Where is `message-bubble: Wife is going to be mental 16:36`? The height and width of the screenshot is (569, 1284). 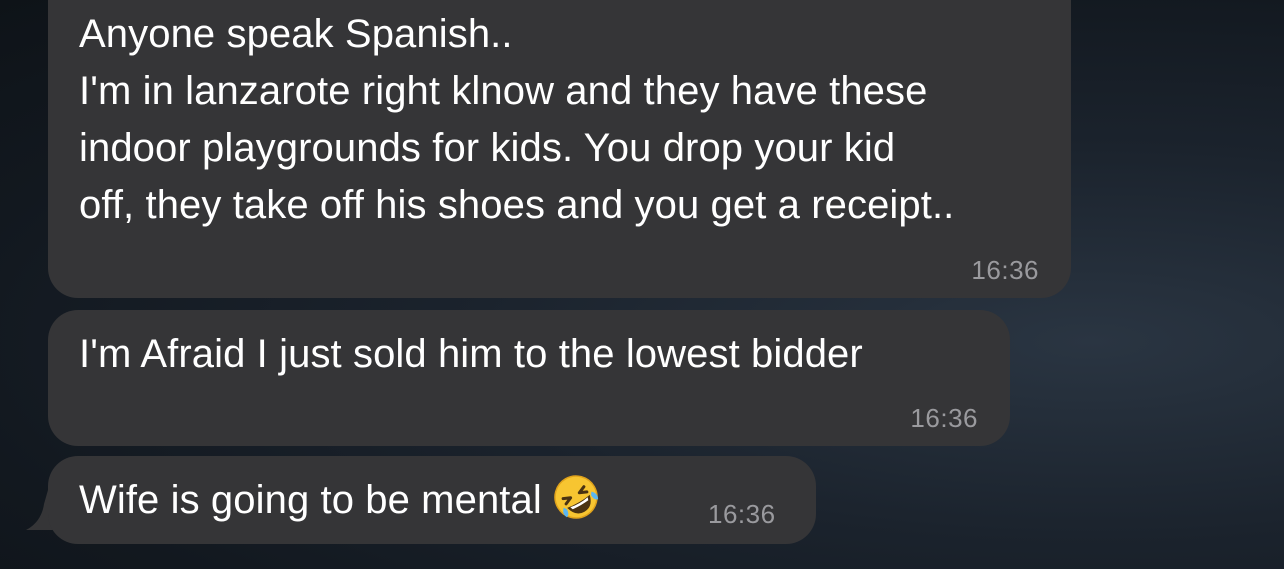 message-bubble: Wife is going to be mental 16:36 is located at coordinates (432, 500).